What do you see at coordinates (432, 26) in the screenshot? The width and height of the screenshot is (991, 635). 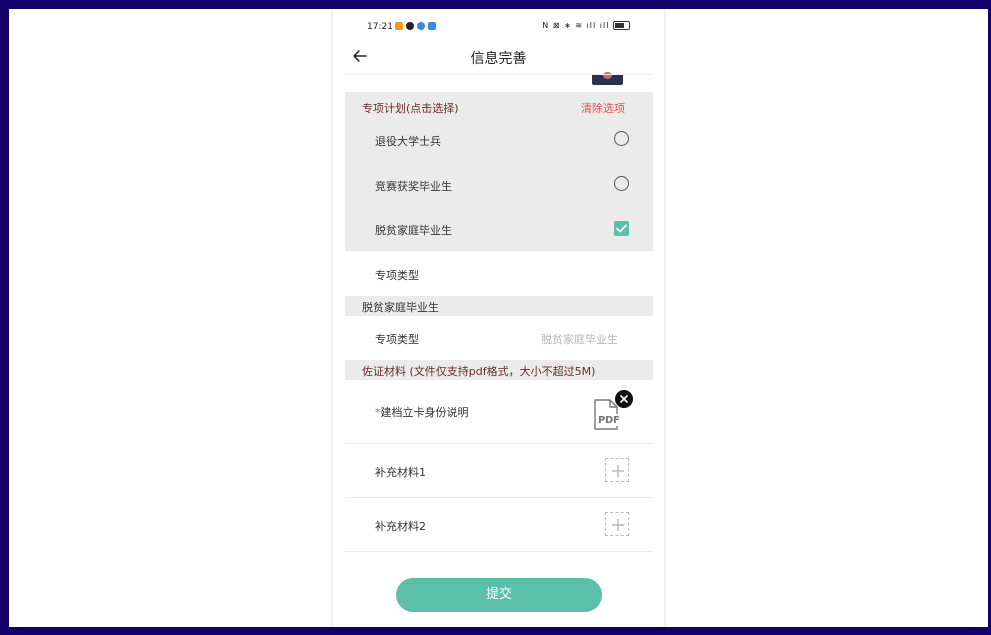 I see `message-notification-icon` at bounding box center [432, 26].